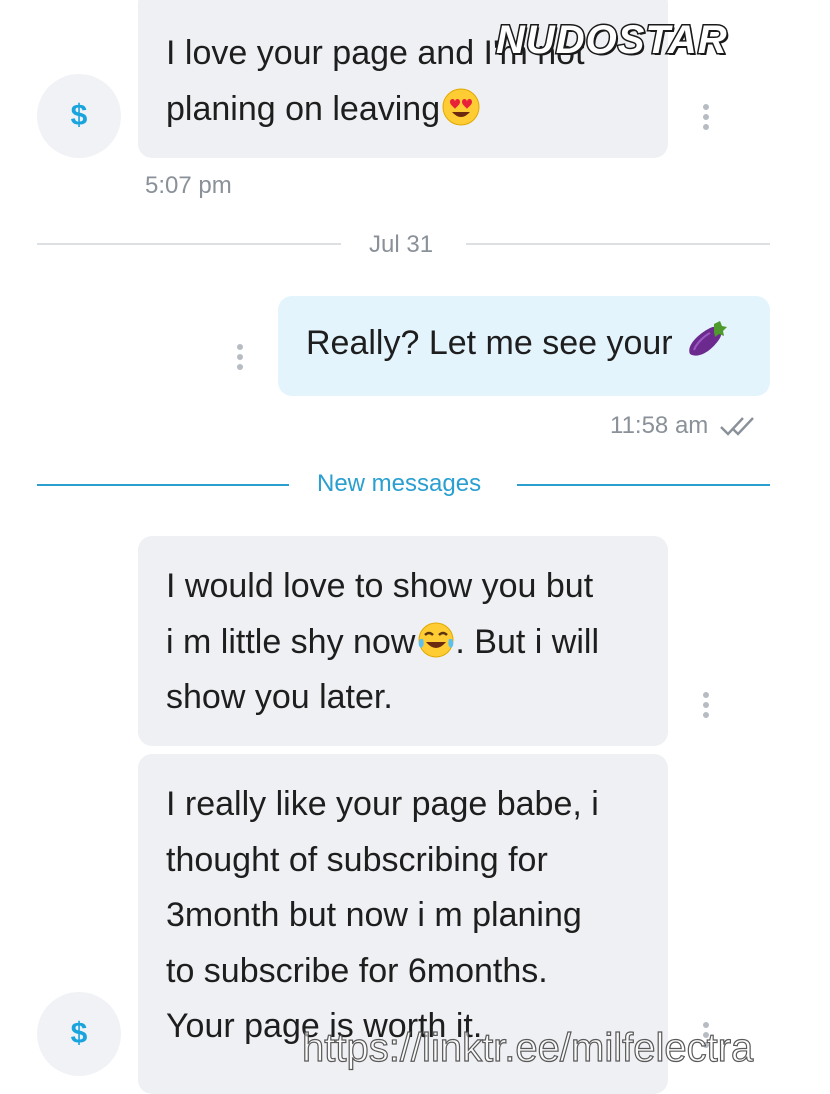 The width and height of the screenshot is (830, 1094). Describe the element at coordinates (279, 697) in the screenshot. I see `message-text-line: show you later.` at that location.